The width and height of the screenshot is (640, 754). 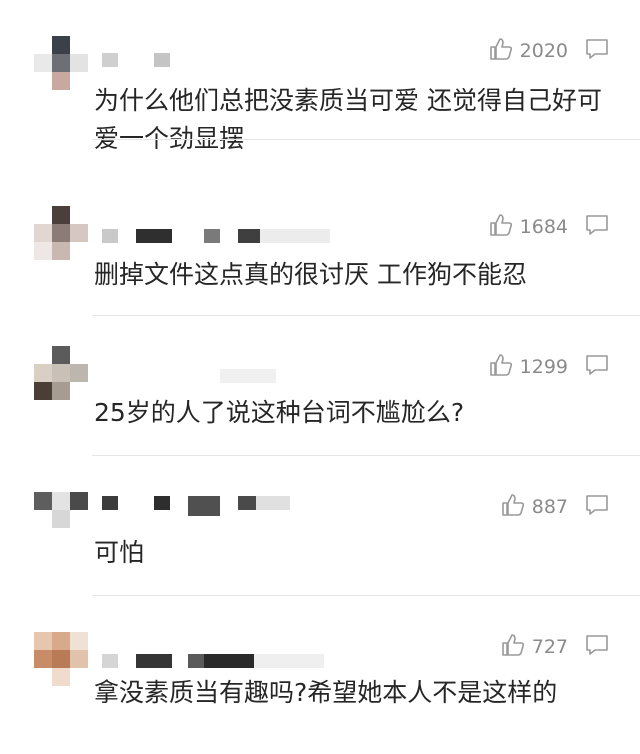 What do you see at coordinates (366, 139) in the screenshot?
I see `divider` at bounding box center [366, 139].